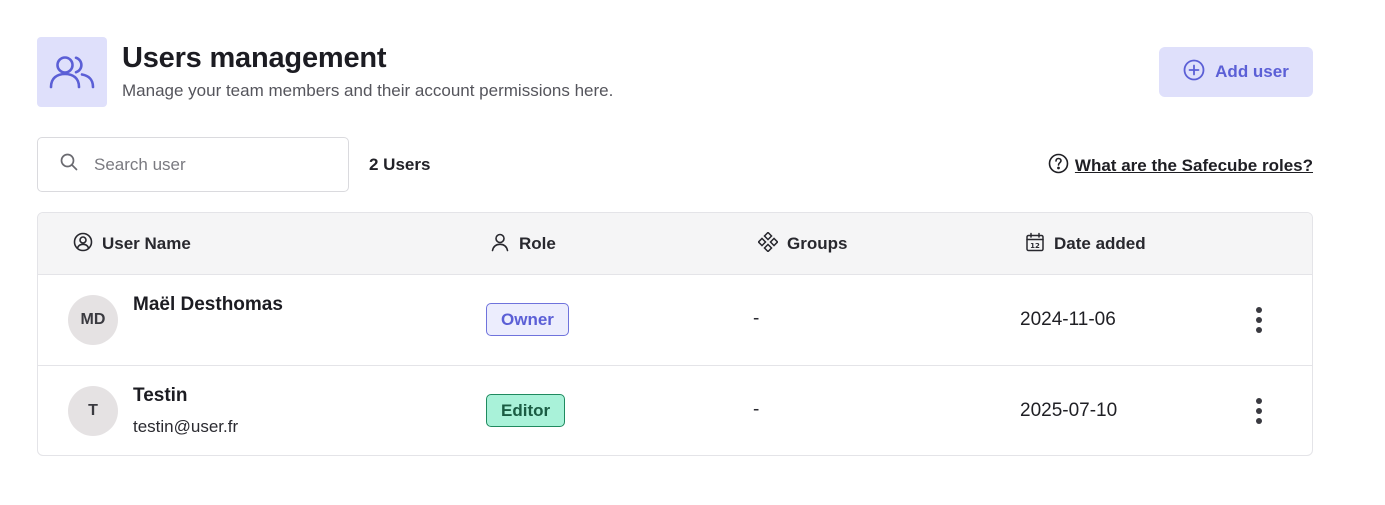 The height and width of the screenshot is (505, 1385). Describe the element at coordinates (675, 244) in the screenshot. I see `table-header: User Name Role Groups 12 Date added` at that location.